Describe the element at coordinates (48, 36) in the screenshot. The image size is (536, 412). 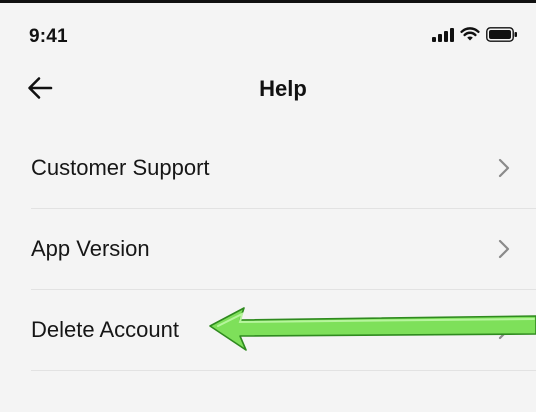
I see `status-time: 9:41` at that location.